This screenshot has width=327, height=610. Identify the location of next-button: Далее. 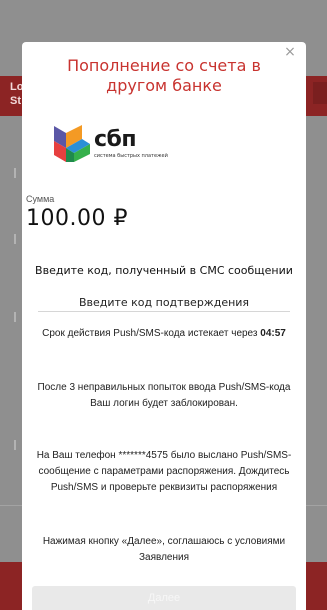
(164, 598).